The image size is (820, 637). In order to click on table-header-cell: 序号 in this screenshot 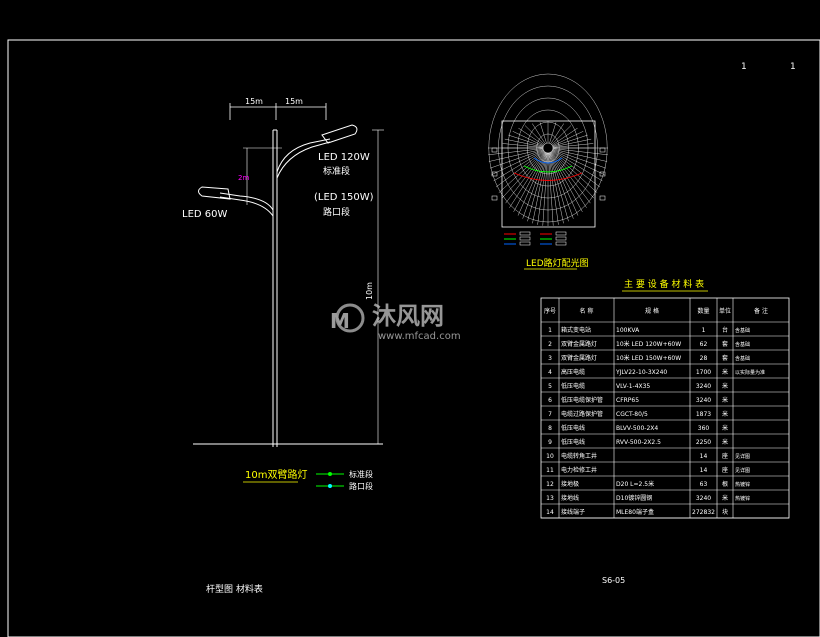, I will do `click(550, 311)`.